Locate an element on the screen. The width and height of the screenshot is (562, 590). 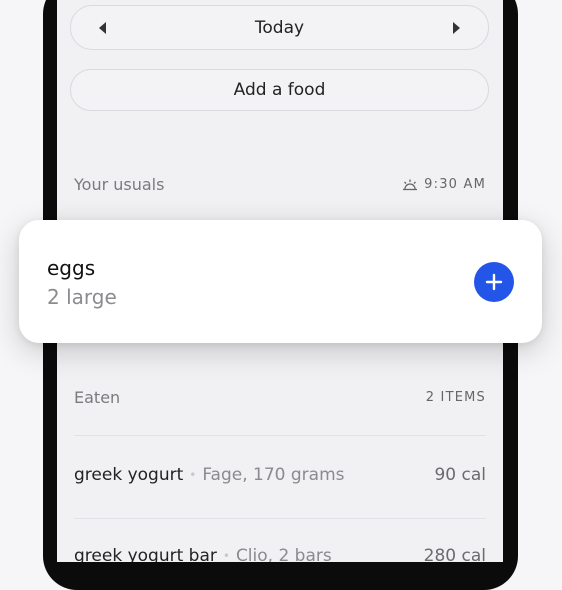
usual-food-name: eggs is located at coordinates (71, 268).